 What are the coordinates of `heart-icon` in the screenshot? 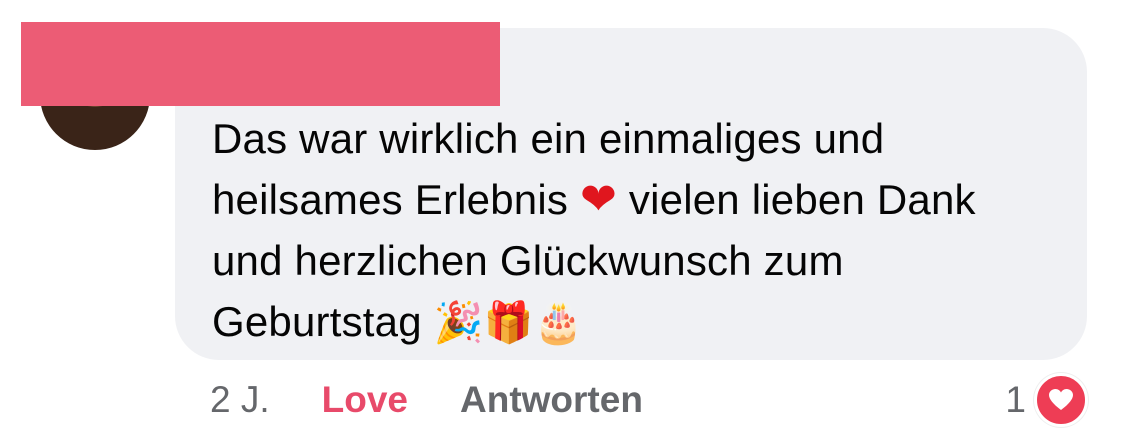 It's located at (1061, 400).